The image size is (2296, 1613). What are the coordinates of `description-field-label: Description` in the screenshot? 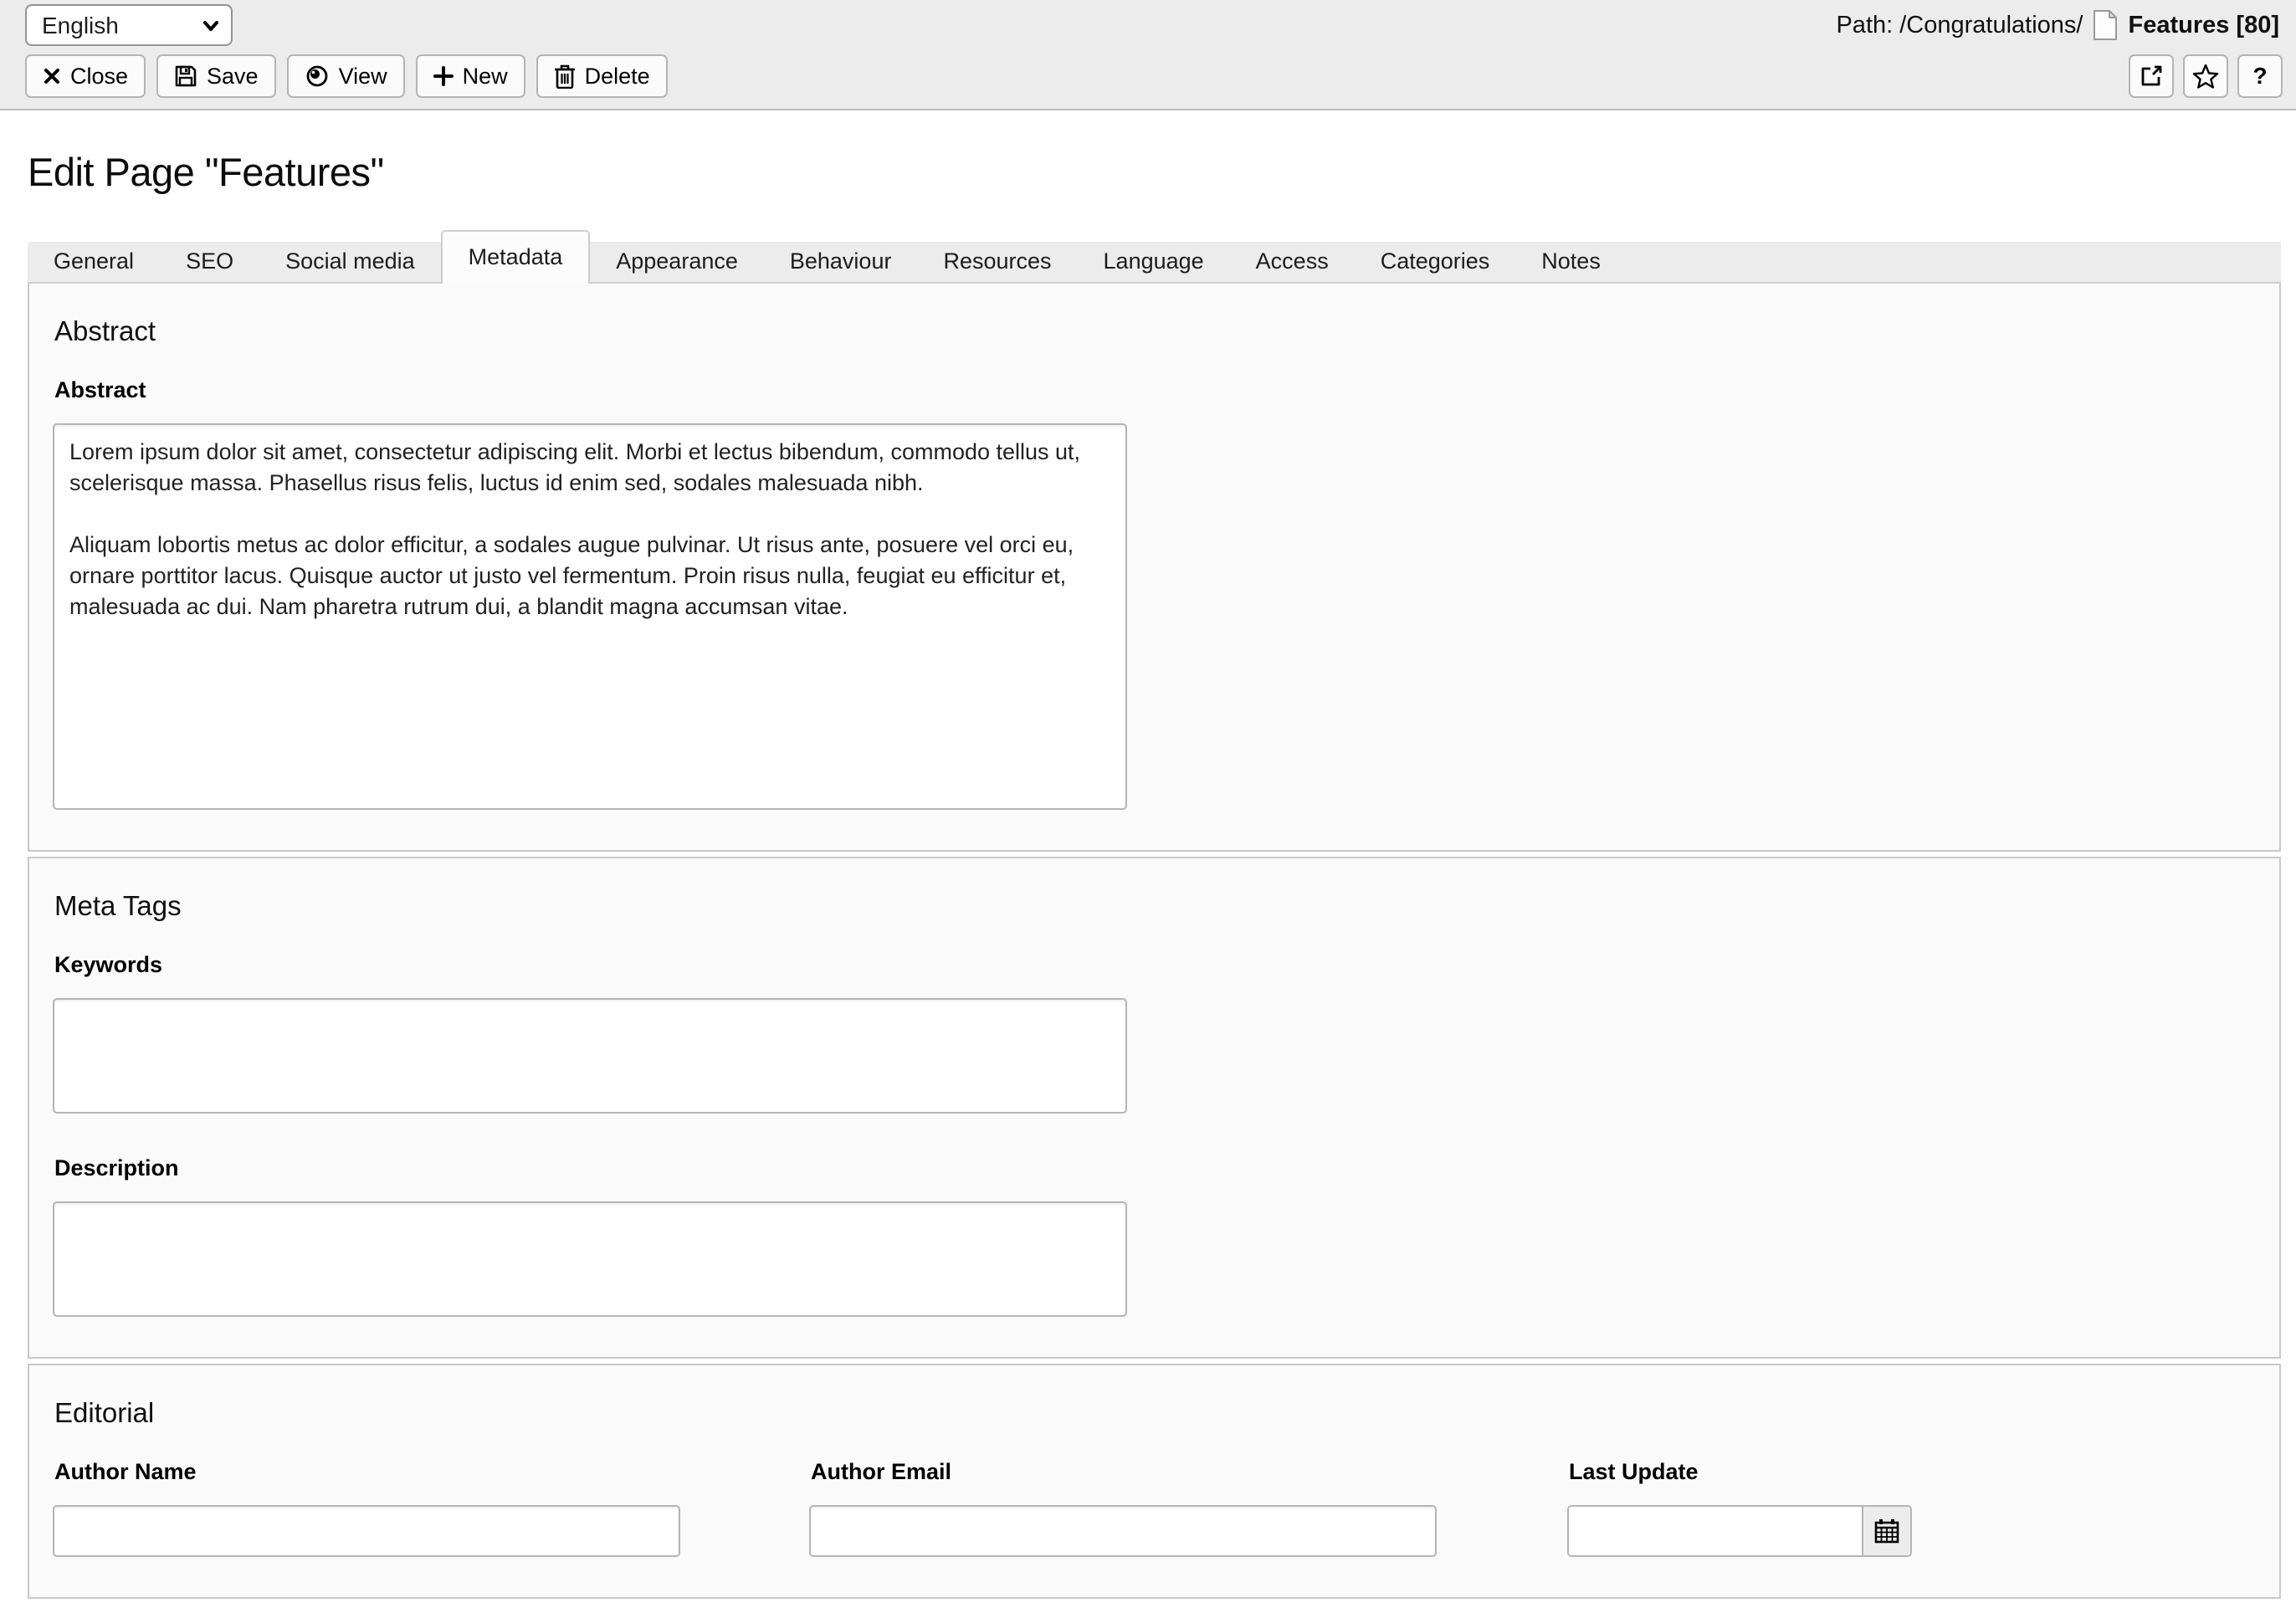 It's located at (116, 1167).